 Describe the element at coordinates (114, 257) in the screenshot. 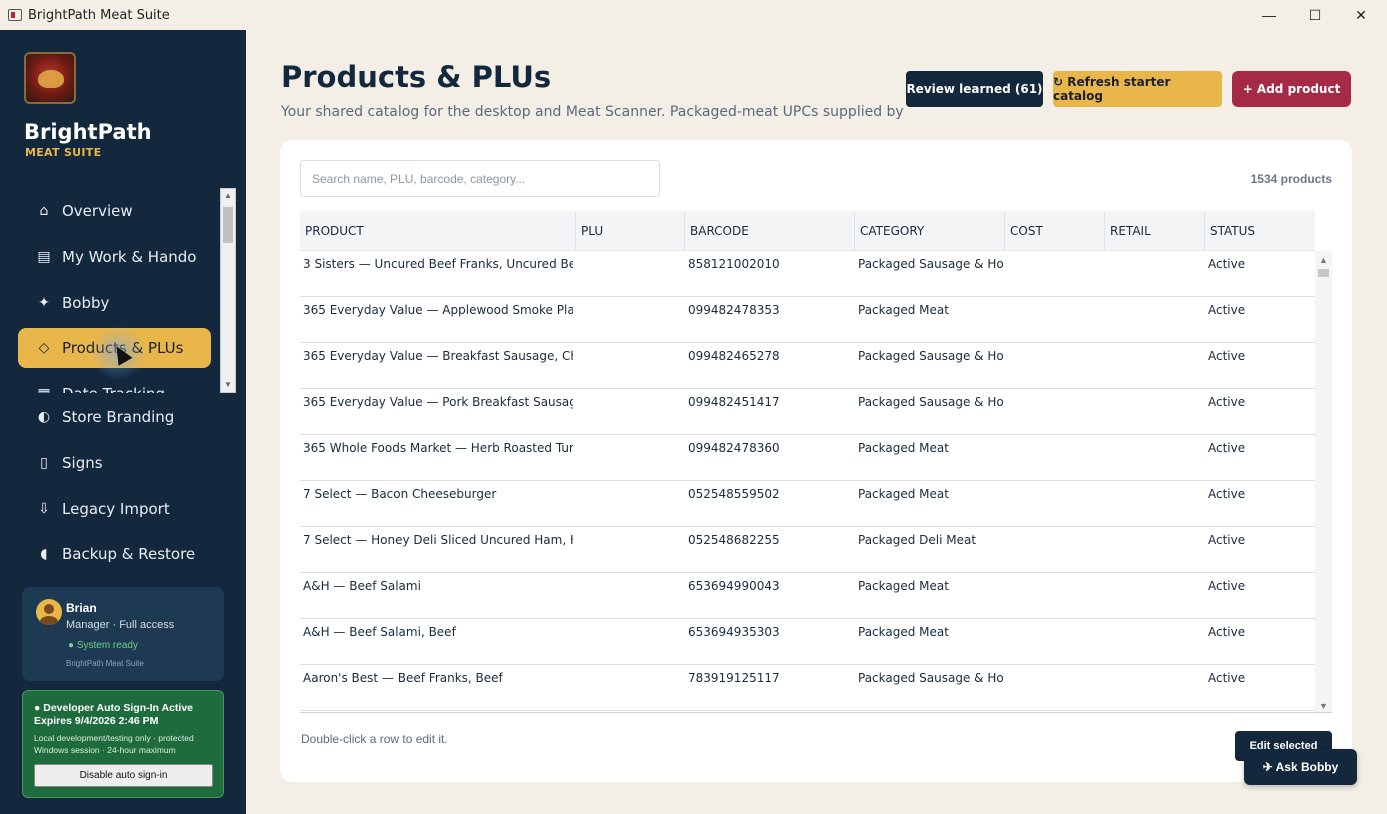

I see `sidebar-item-my-work: ▤ My Work & Handoff` at that location.